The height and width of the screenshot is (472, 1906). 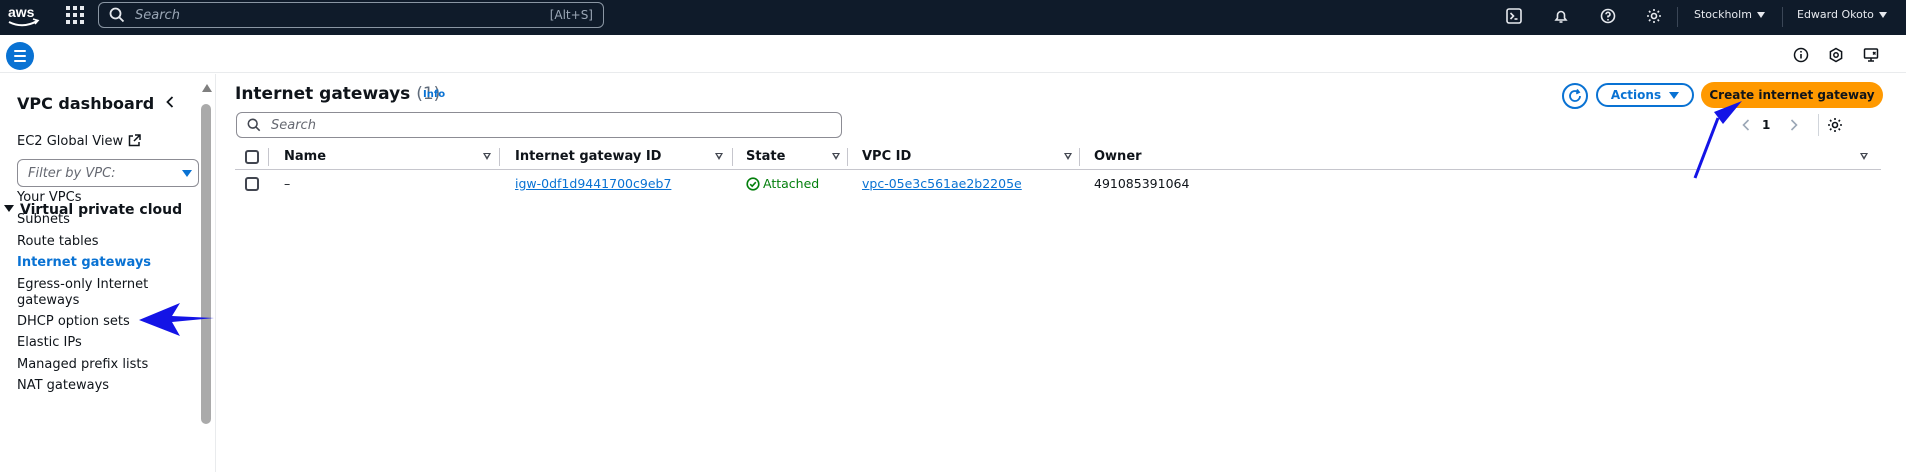 I want to click on cell-state: Attached, so click(x=782, y=183).